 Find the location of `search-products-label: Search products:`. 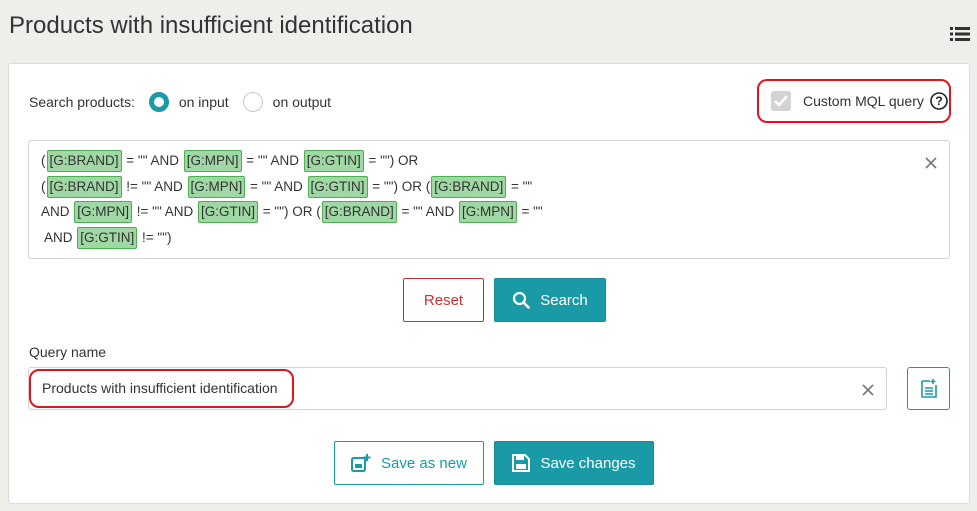

search-products-label: Search products: is located at coordinates (82, 102).